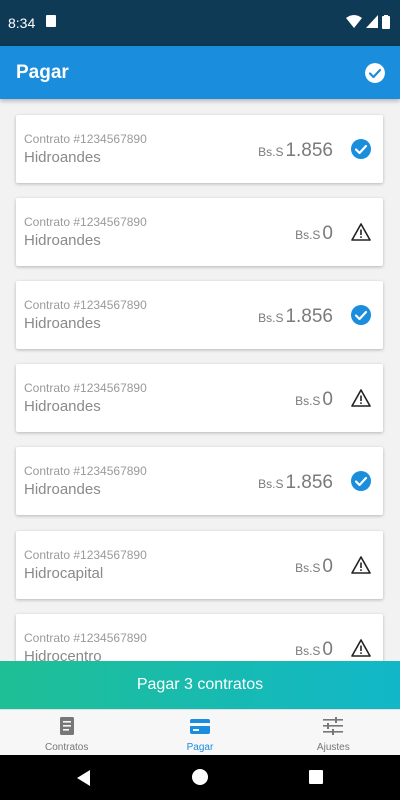  Describe the element at coordinates (64, 573) in the screenshot. I see `contract-company: Hidrocapital` at that location.